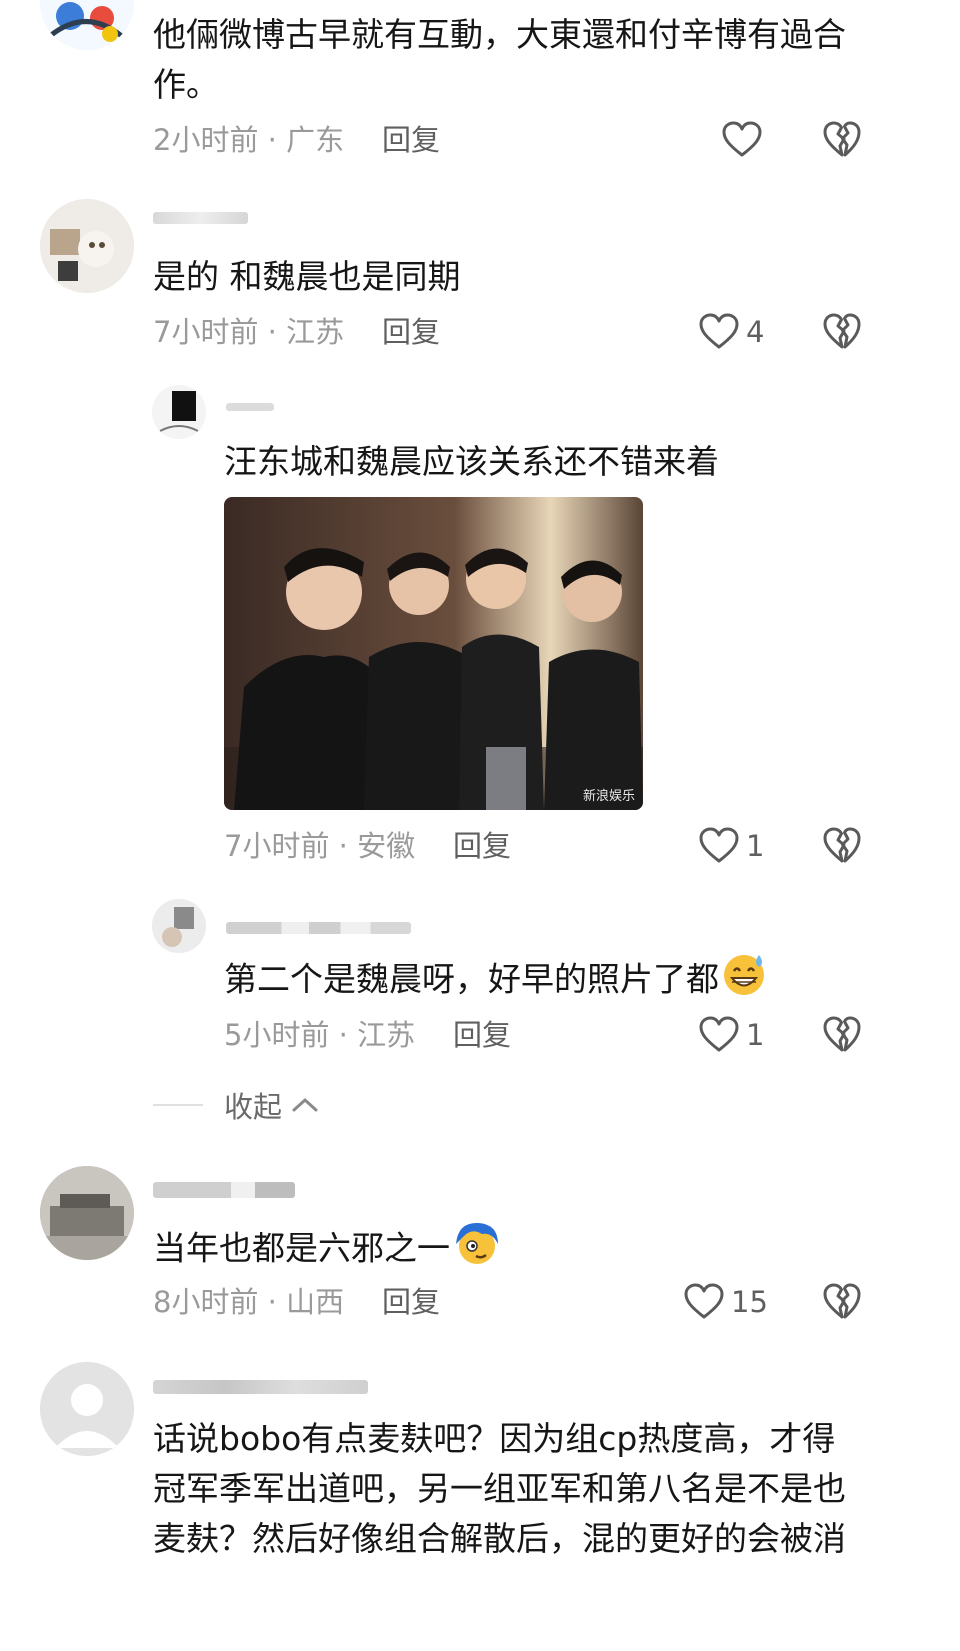  What do you see at coordinates (499, 1538) in the screenshot?
I see `comment-text: 麦麸？然后好像组合解散后，混的更好的会被消` at bounding box center [499, 1538].